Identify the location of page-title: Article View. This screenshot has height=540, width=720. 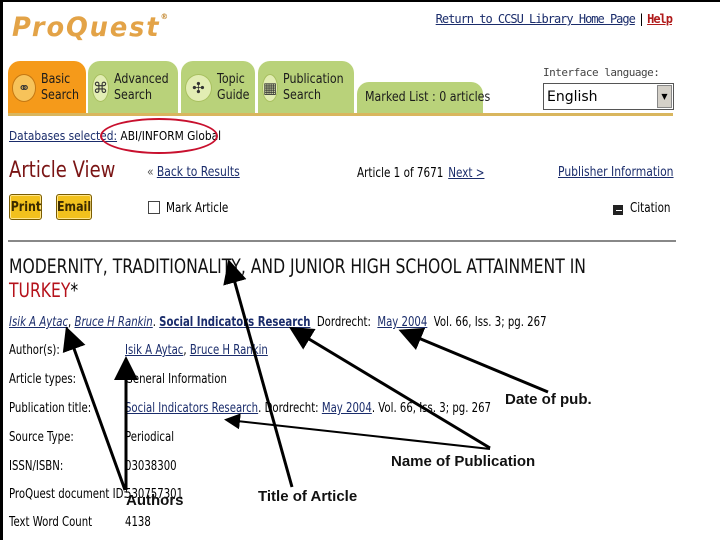
(62, 170).